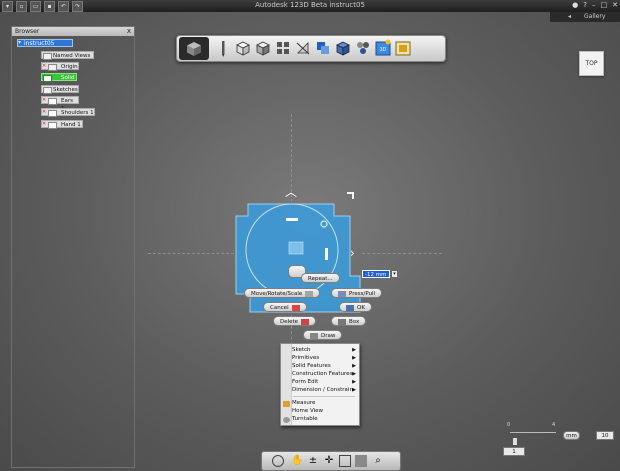  I want to click on draw-button: Draw, so click(323, 335).